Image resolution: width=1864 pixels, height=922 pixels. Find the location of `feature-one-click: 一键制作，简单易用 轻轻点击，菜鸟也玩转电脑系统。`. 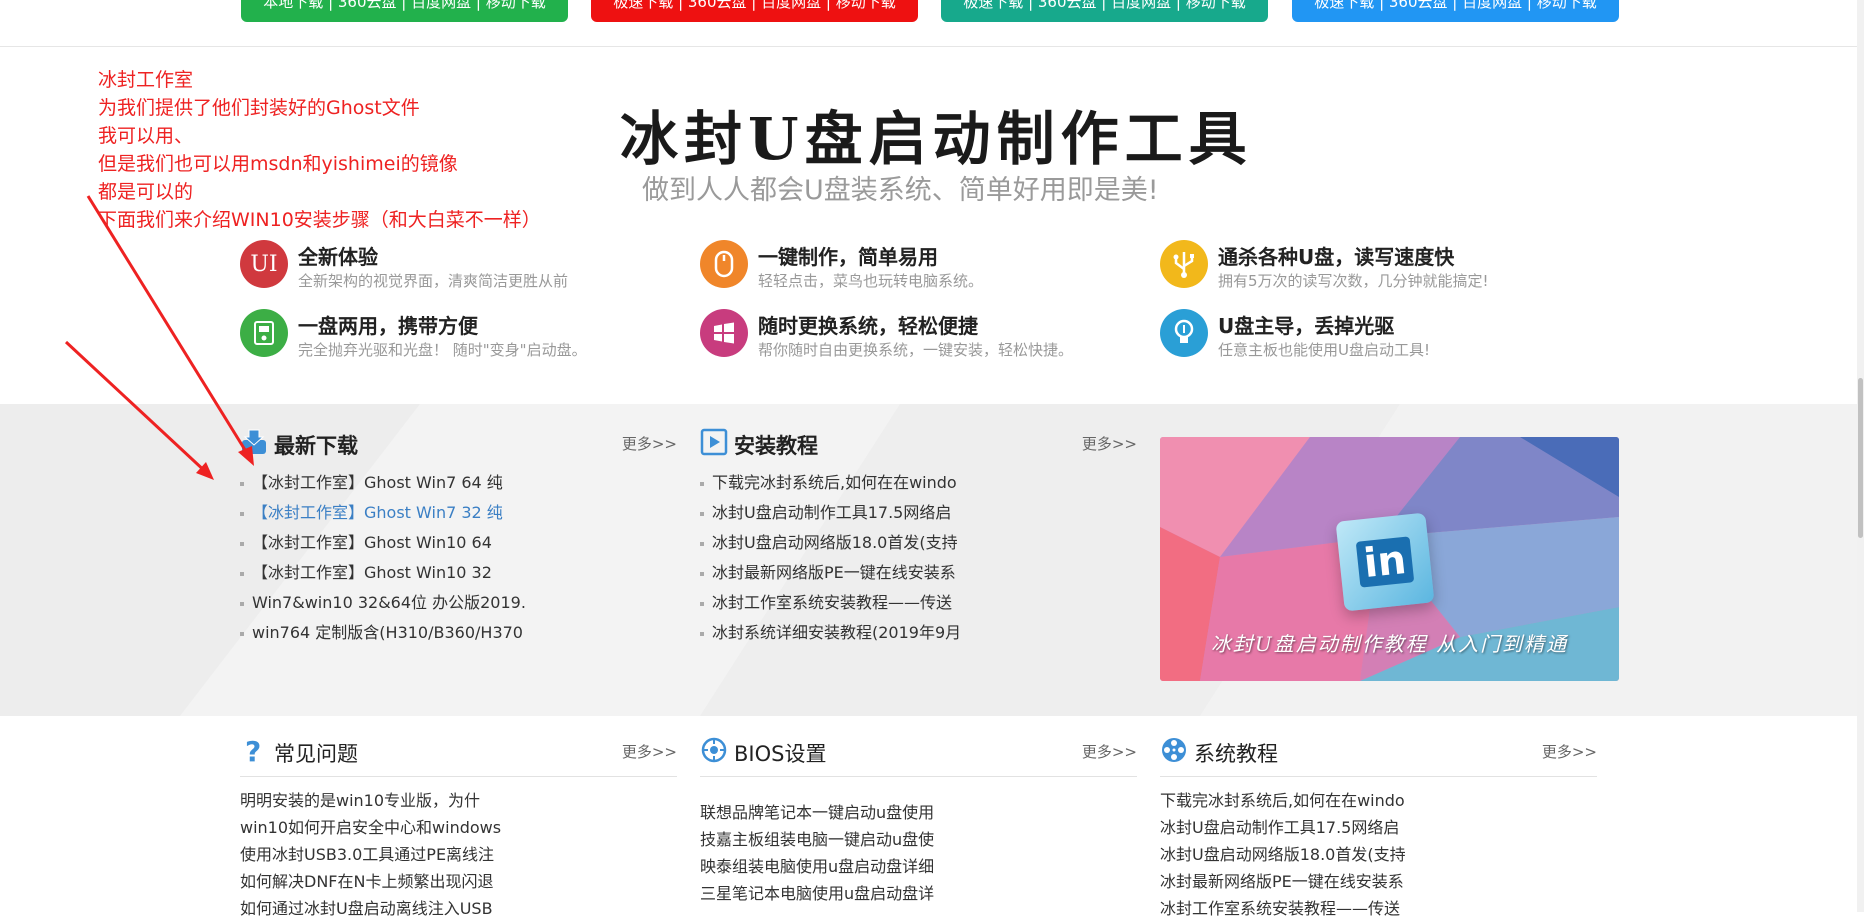

feature-one-click: 一键制作，简单易用 轻轻点击，菜鸟也玩转电脑系统。 is located at coordinates (910, 268).